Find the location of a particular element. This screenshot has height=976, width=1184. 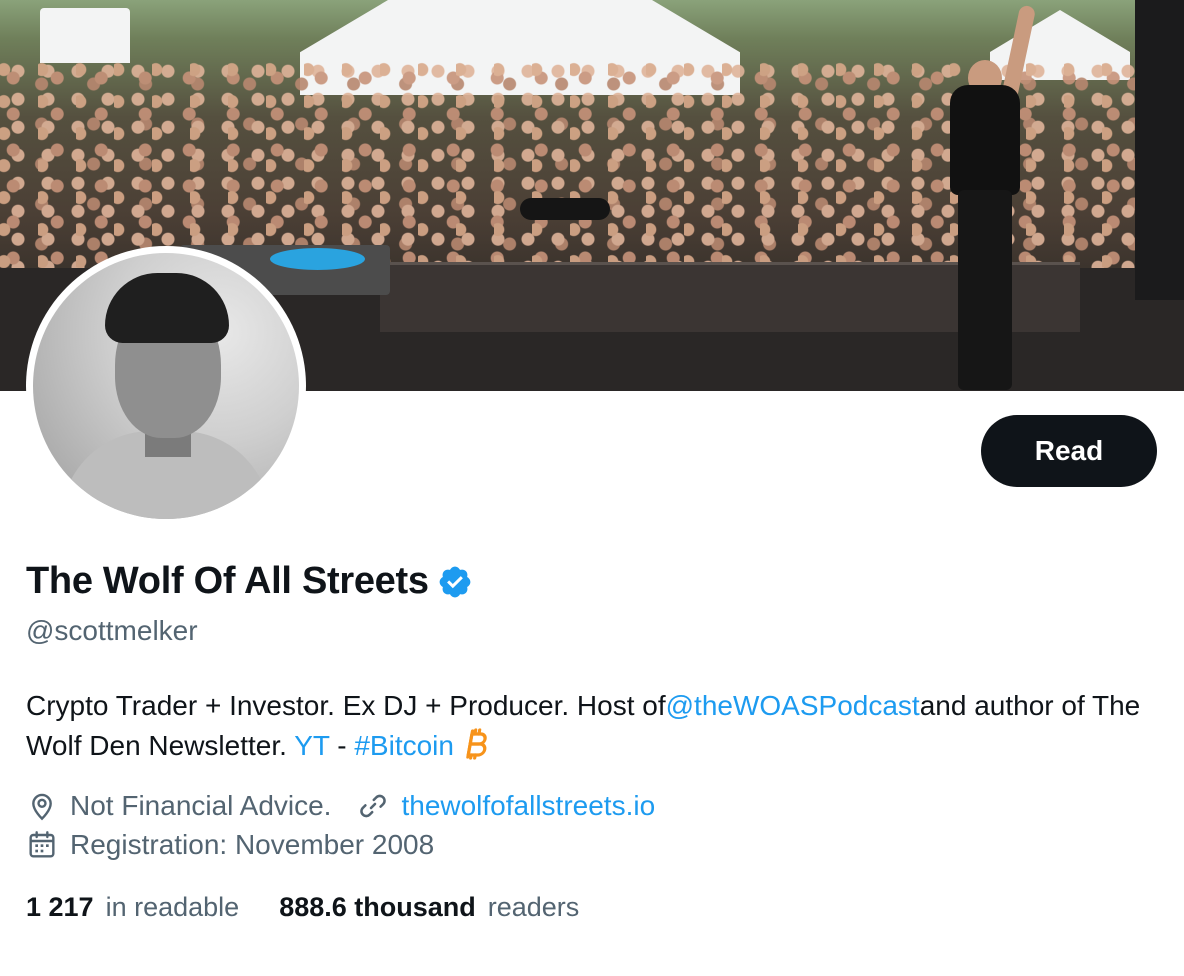

followers-stat-link: 888.6 thousand readers is located at coordinates (429, 907).